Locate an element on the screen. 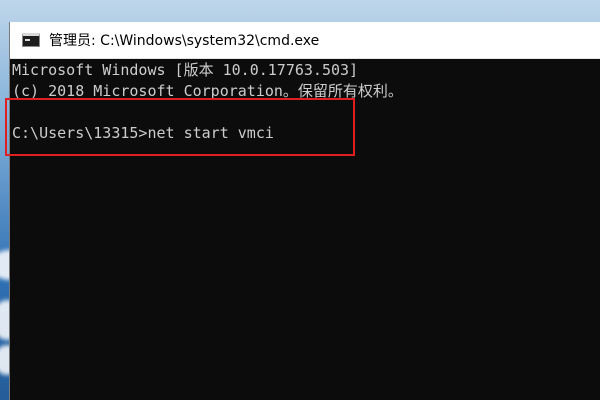  console-line-version: Microsoft Windows [版本 10.0.17763.503] is located at coordinates (185, 70).